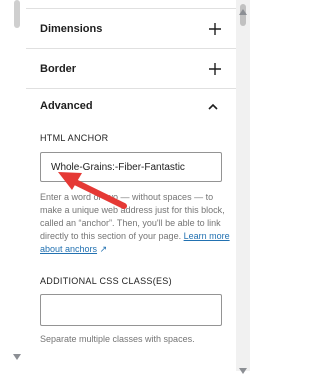 The image size is (320, 379). I want to click on css-classes-help: Separate multiple classes with spaces., so click(117, 339).